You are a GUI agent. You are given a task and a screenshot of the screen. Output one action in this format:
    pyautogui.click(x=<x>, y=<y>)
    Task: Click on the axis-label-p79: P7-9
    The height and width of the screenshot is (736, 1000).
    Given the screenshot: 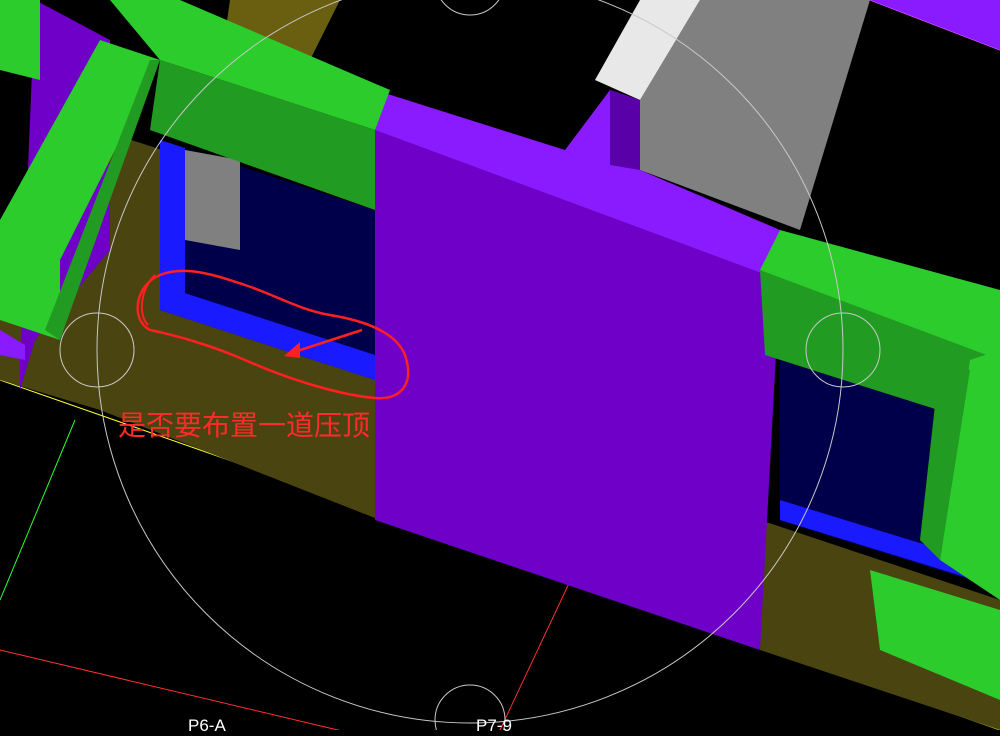 What is the action you would take?
    pyautogui.click(x=494, y=725)
    